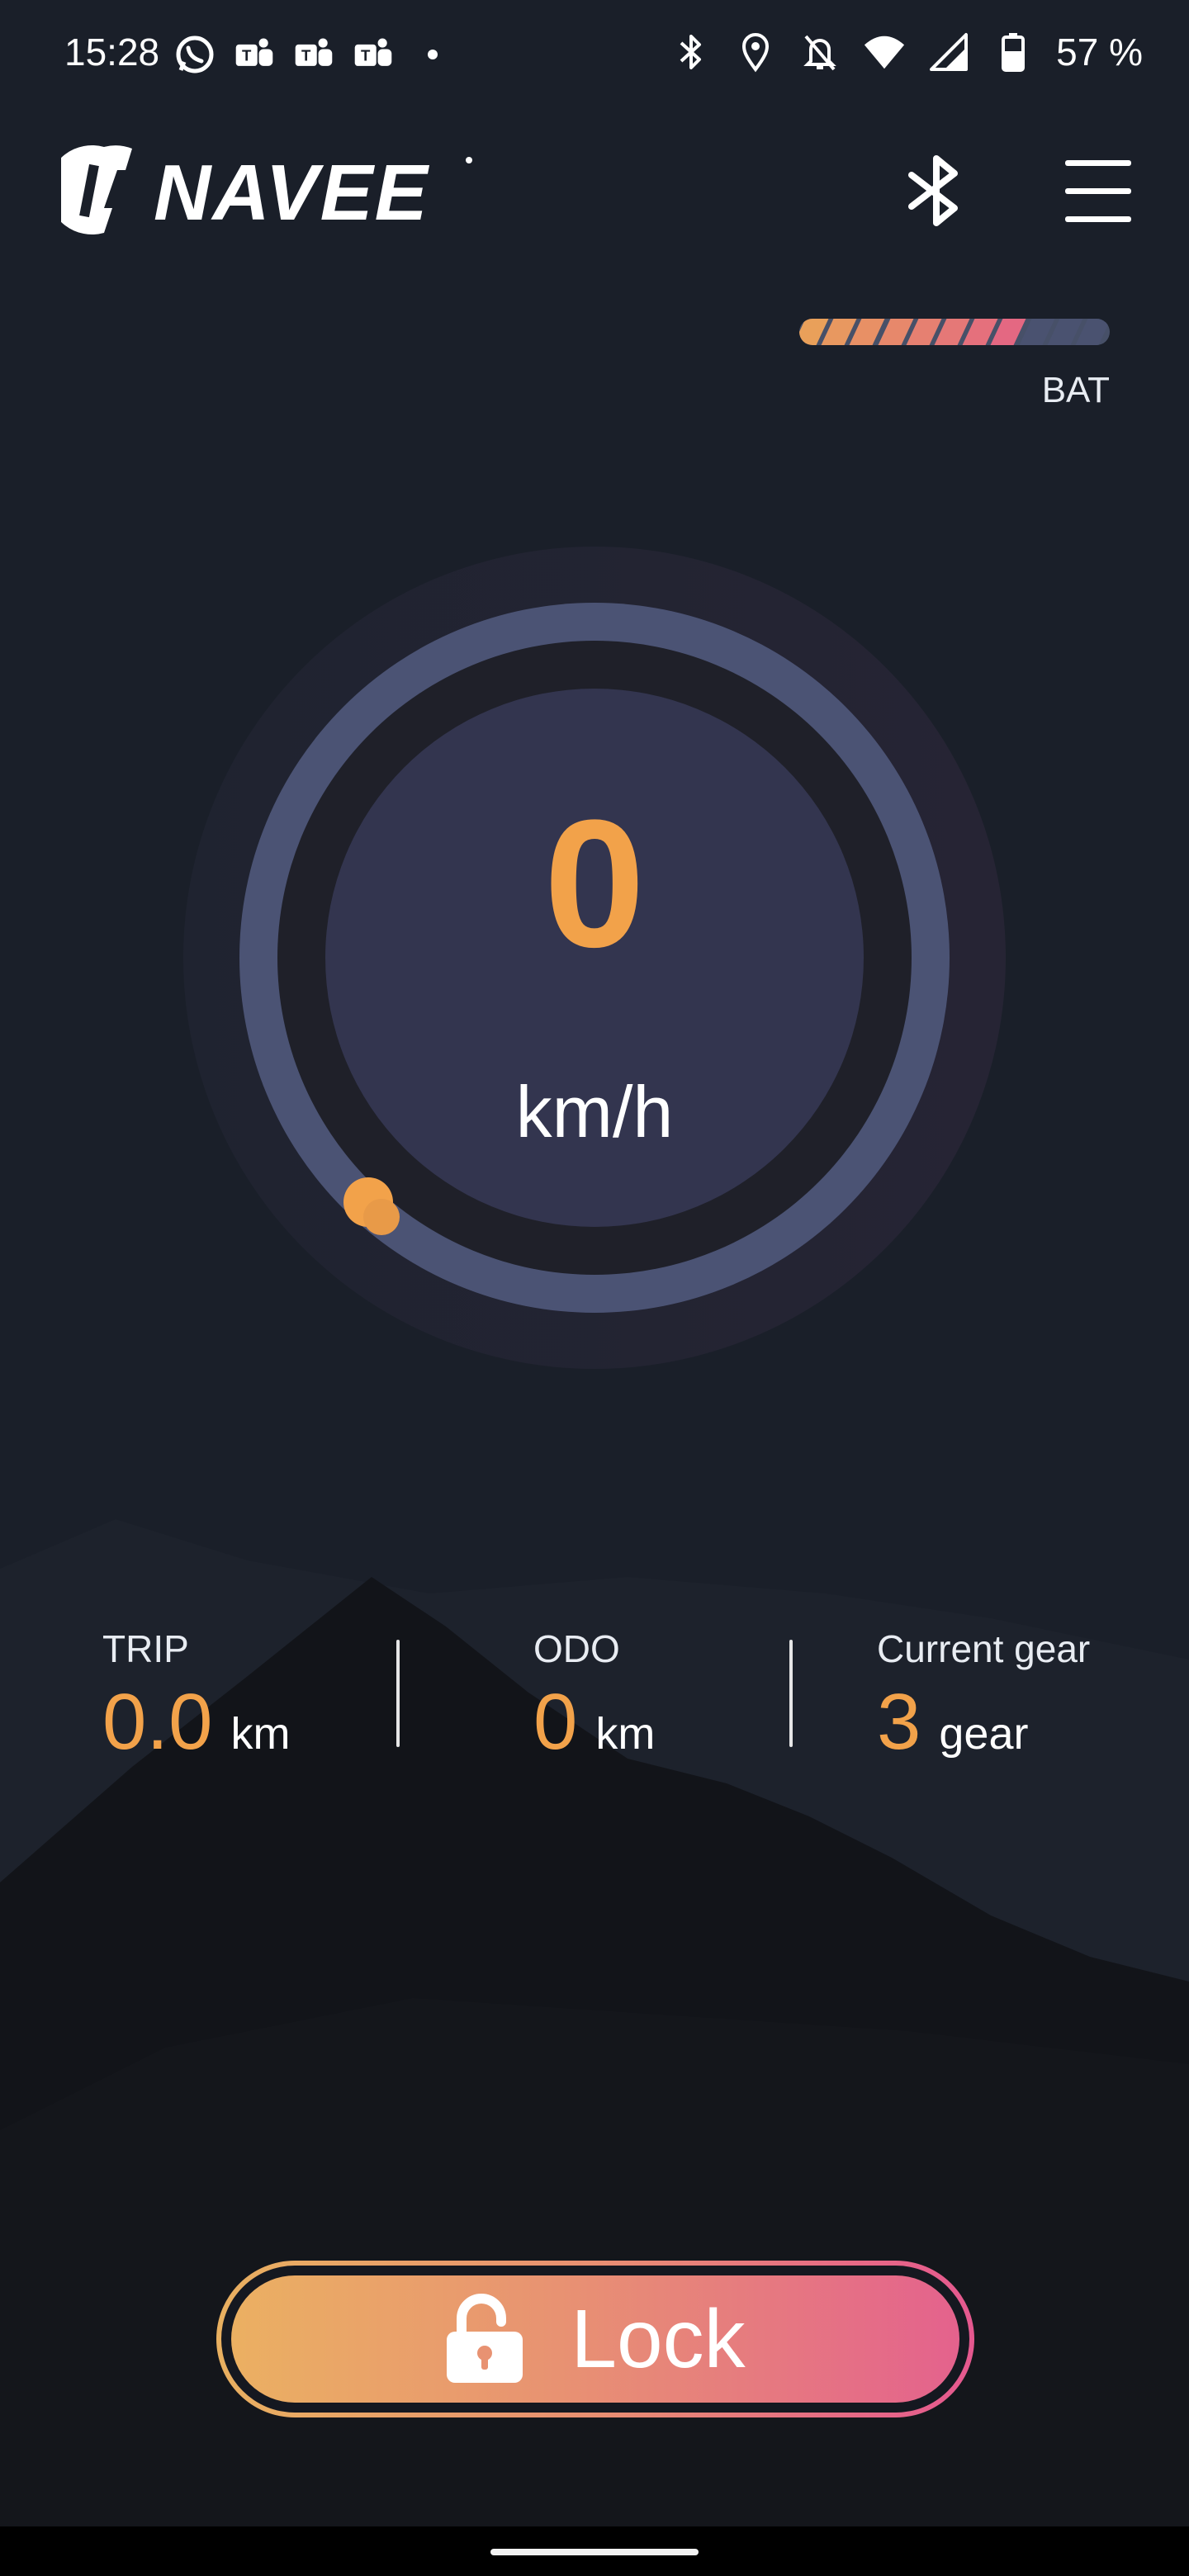  Describe the element at coordinates (260, 1734) in the screenshot. I see `trip-unit: km` at that location.